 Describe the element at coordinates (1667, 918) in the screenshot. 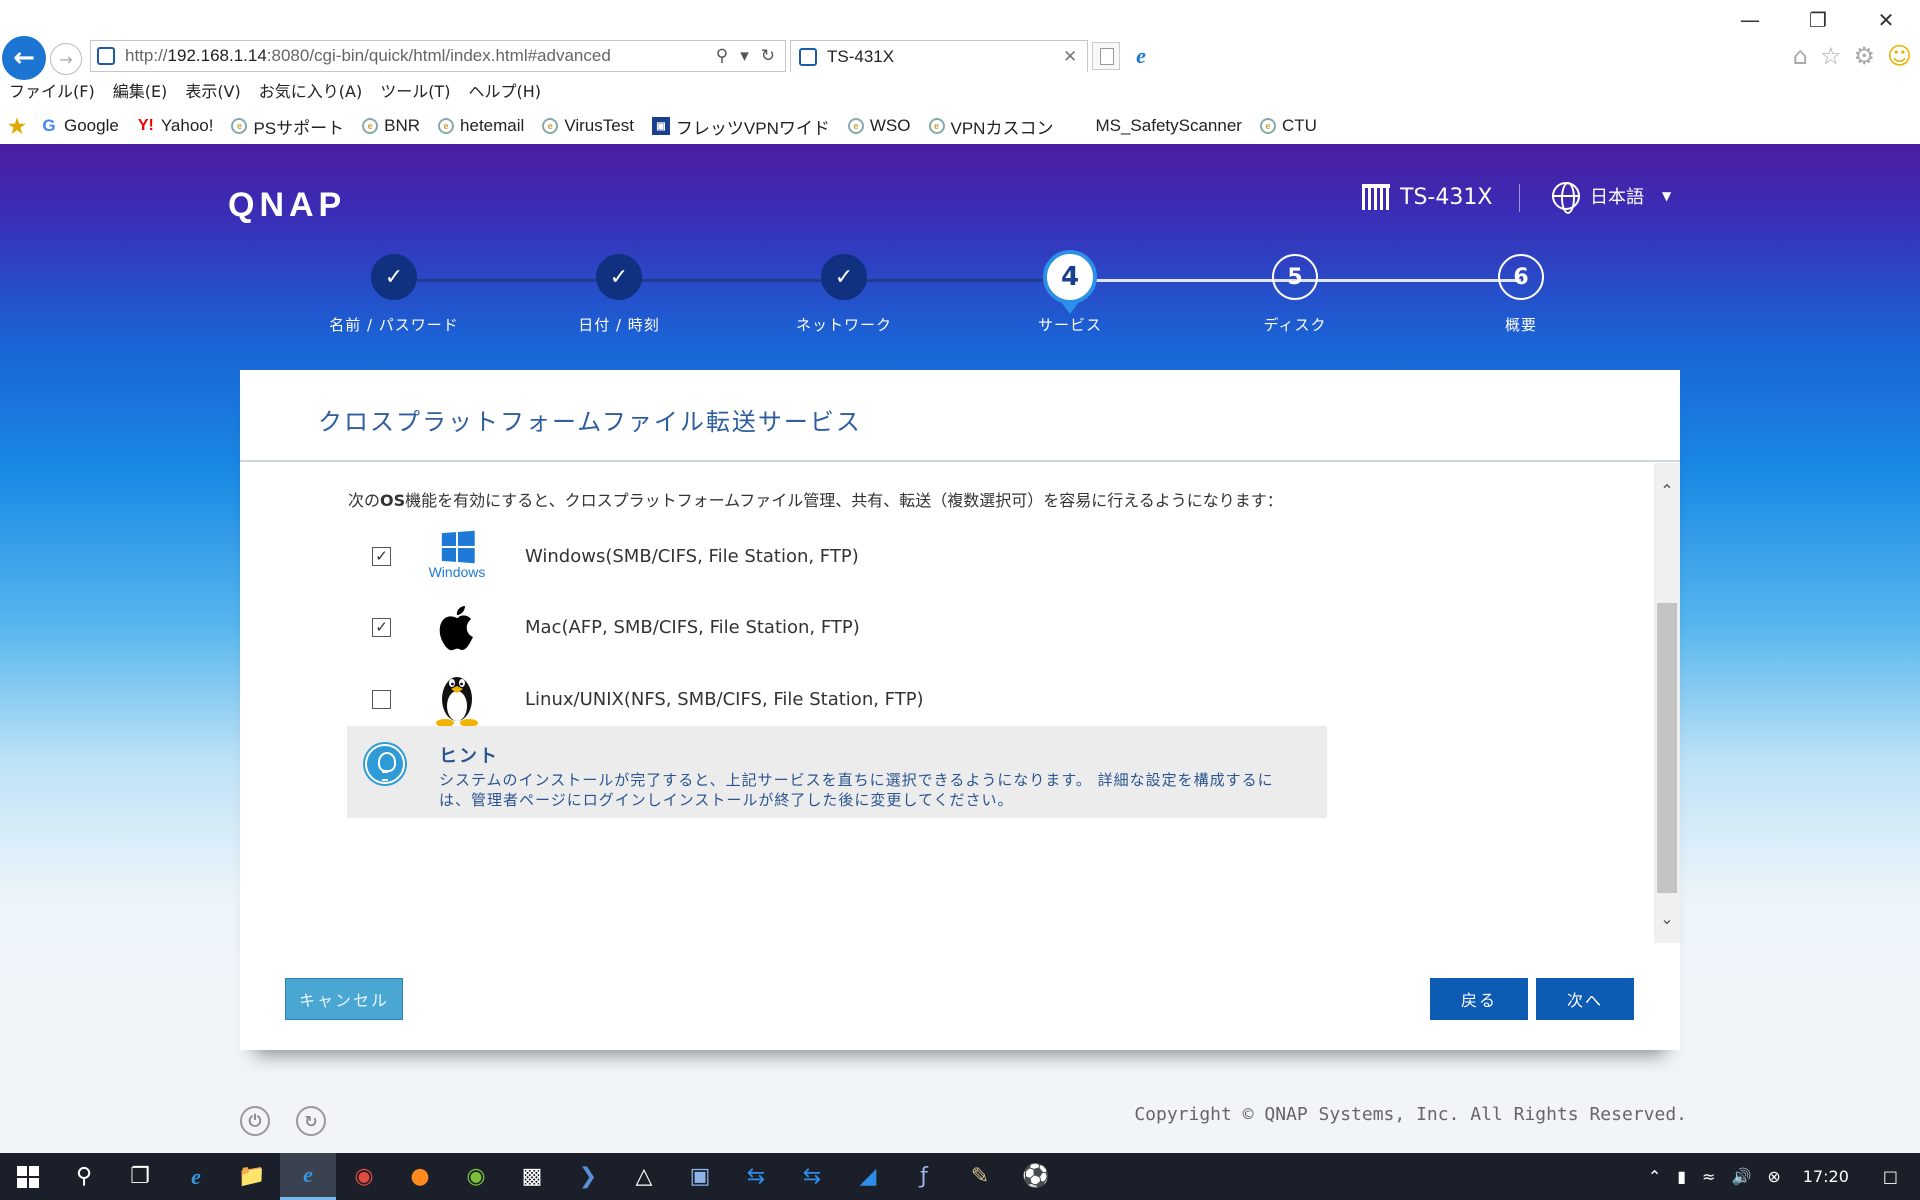

I see `scroll-down-icon: ⌄` at that location.